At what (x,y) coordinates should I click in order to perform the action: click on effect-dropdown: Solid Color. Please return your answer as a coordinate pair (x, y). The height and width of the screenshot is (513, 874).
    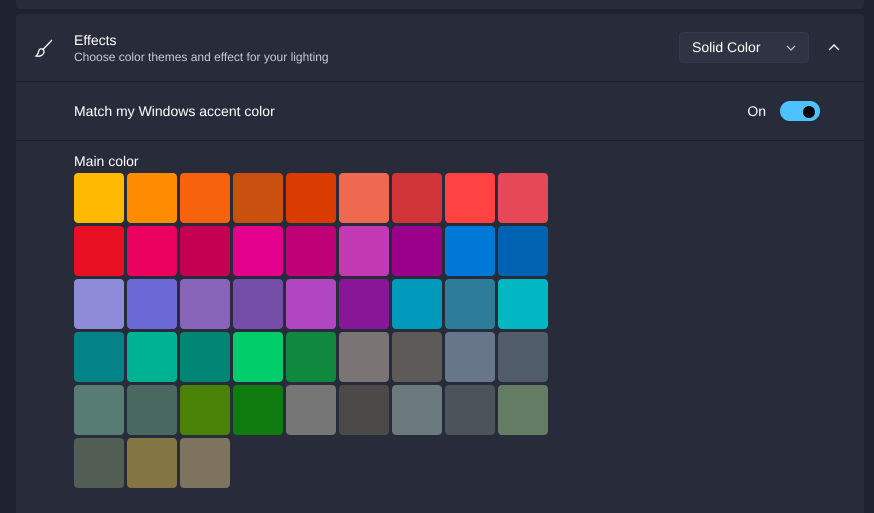
    Looking at the image, I should click on (744, 47).